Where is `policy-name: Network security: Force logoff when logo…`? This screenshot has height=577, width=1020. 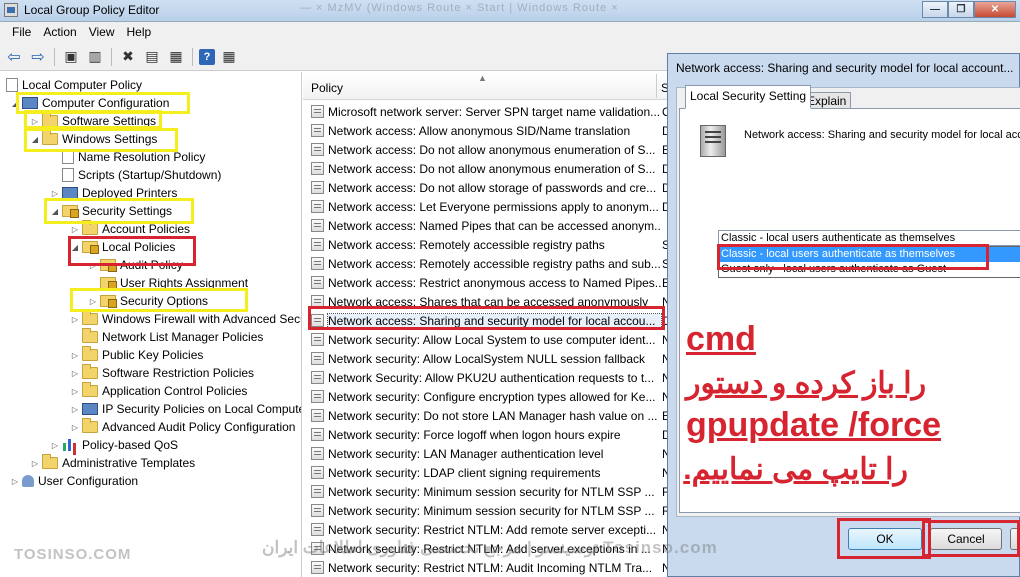
policy-name: Network security: Force logoff when logo… is located at coordinates (474, 434).